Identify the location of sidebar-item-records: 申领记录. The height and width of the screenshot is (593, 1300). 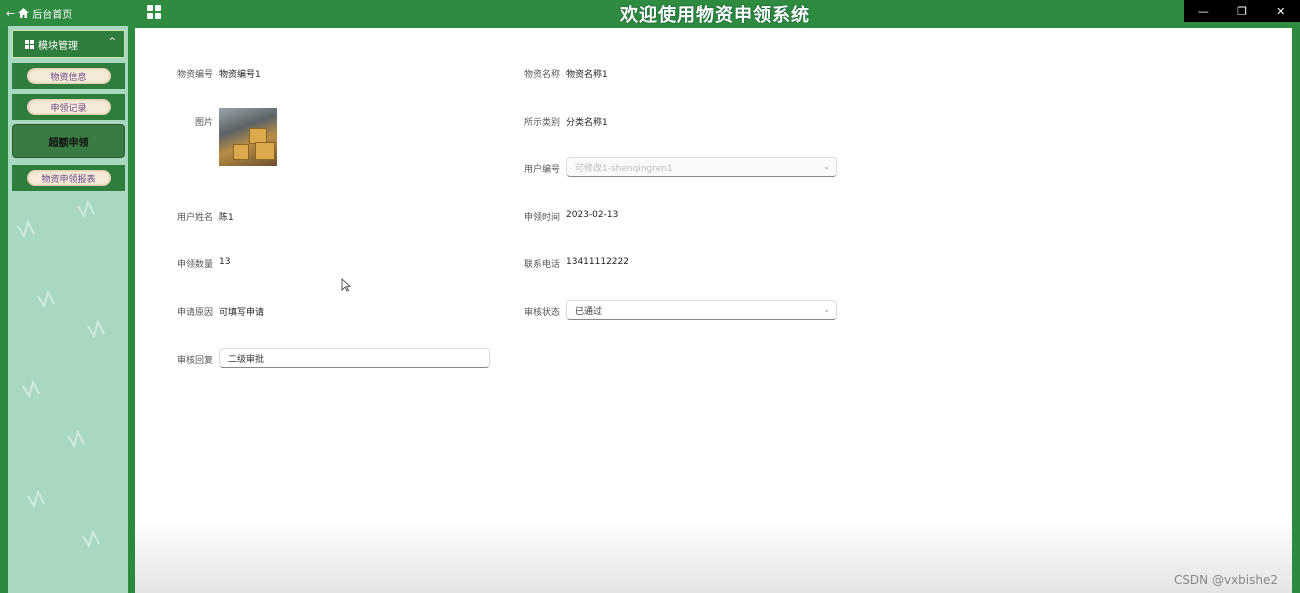
(68, 107).